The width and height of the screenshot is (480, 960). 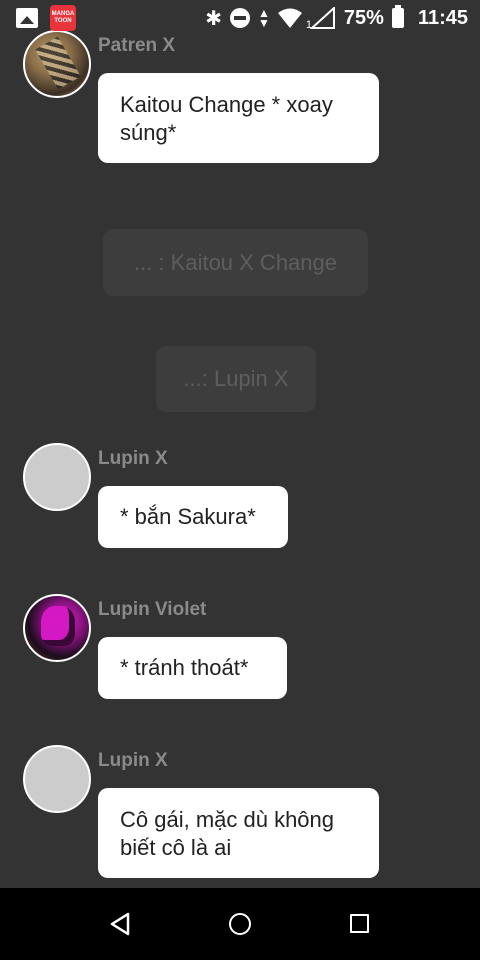 What do you see at coordinates (309, 25) in the screenshot?
I see `signal-sub-label: 1` at bounding box center [309, 25].